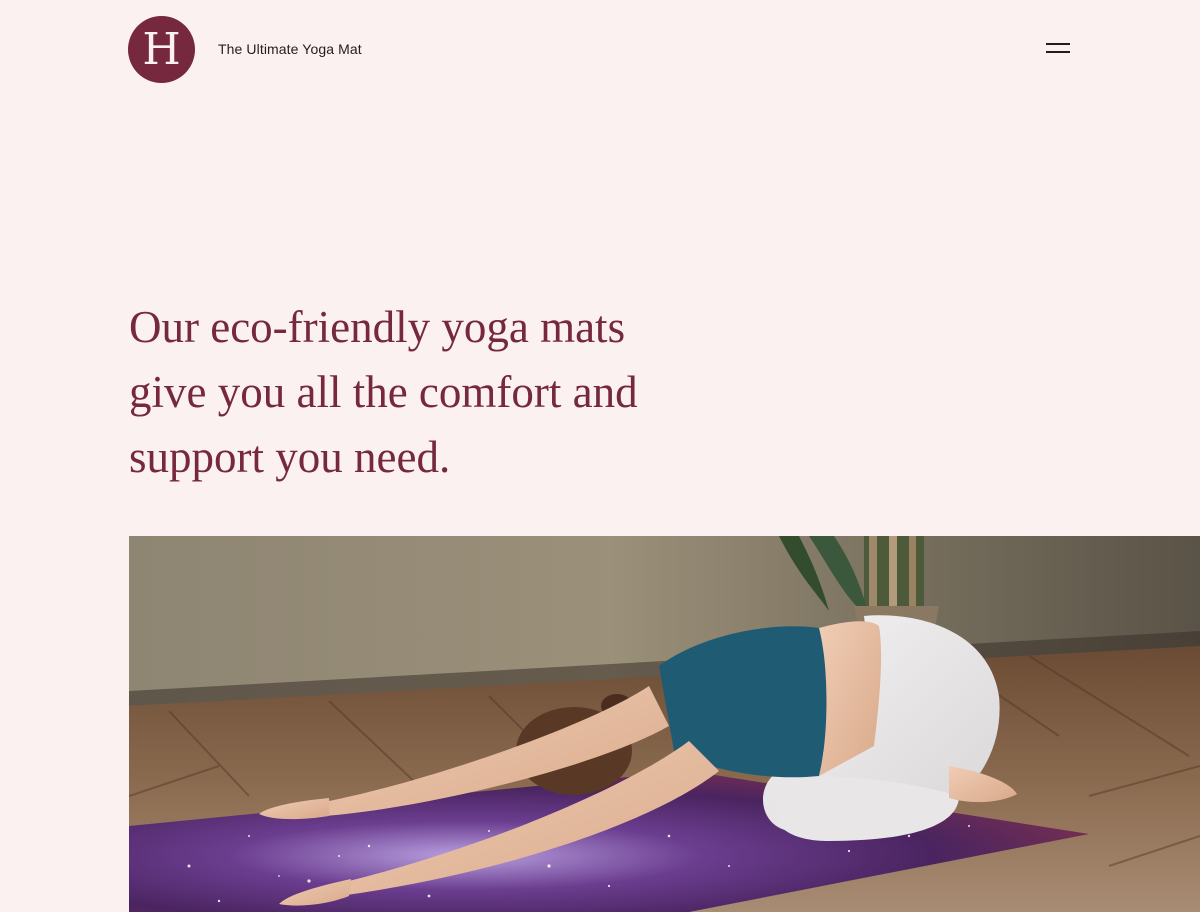 The image size is (1200, 912). I want to click on logo-letter: H, so click(161, 49).